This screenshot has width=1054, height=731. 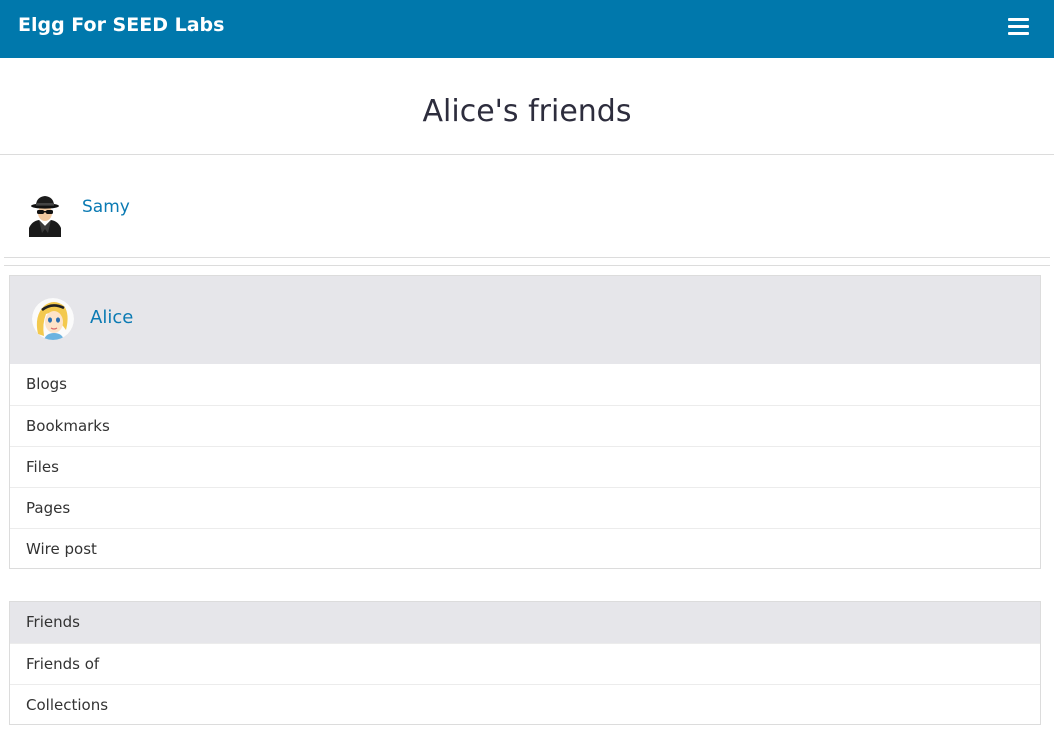 What do you see at coordinates (111, 317) in the screenshot?
I see `owner-name-link: Alice` at bounding box center [111, 317].